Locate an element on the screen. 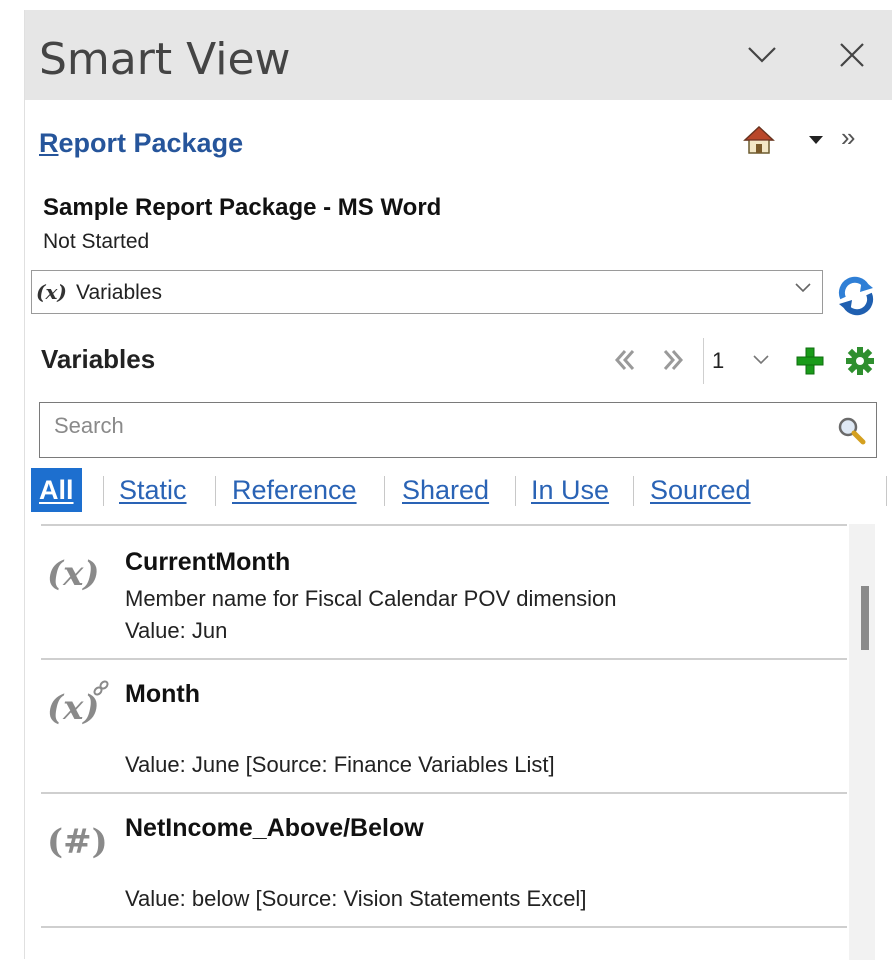 This screenshot has height=960, width=892. page-selector: 1 is located at coordinates (742, 361).